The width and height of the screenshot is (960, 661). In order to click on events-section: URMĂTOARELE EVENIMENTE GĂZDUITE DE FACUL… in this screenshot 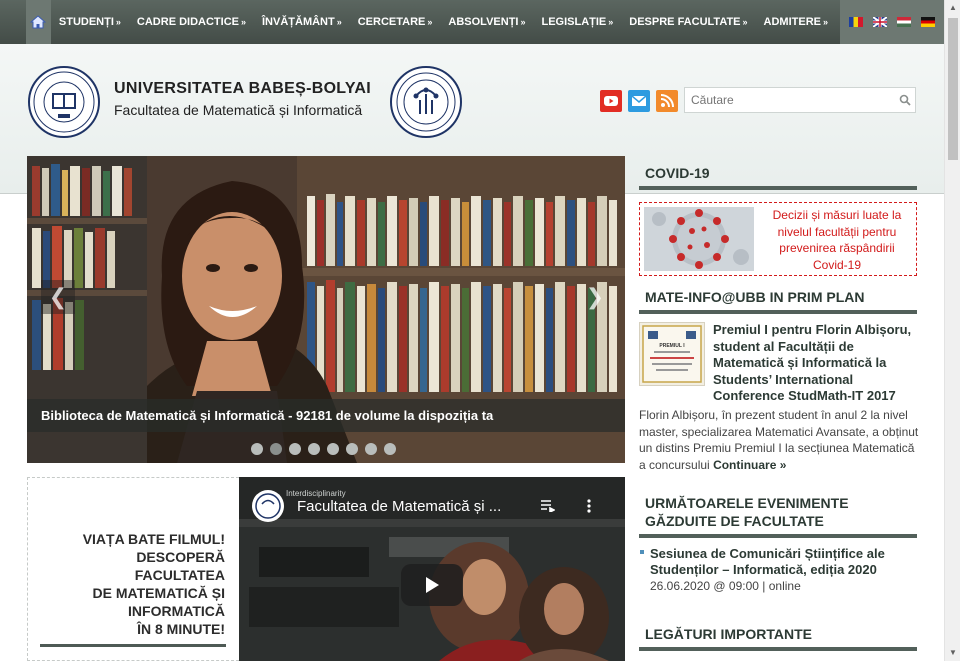, I will do `click(778, 516)`.